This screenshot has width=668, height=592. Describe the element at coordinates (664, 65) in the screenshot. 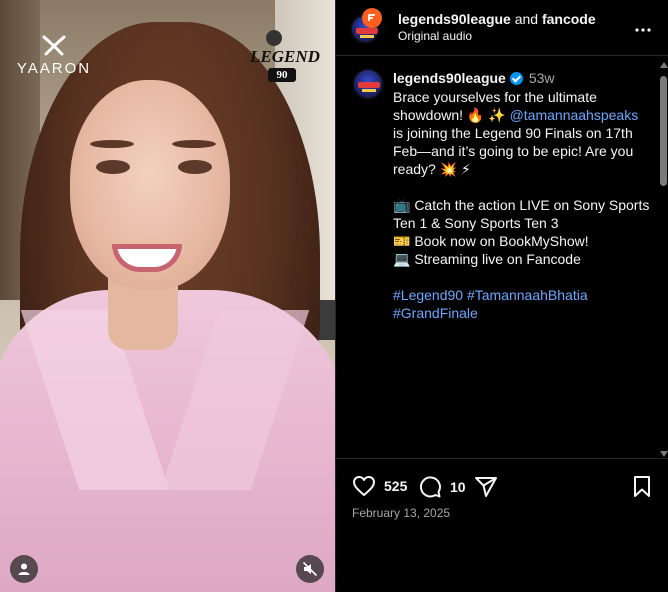

I see `scroll-up-arrow-icon` at that location.